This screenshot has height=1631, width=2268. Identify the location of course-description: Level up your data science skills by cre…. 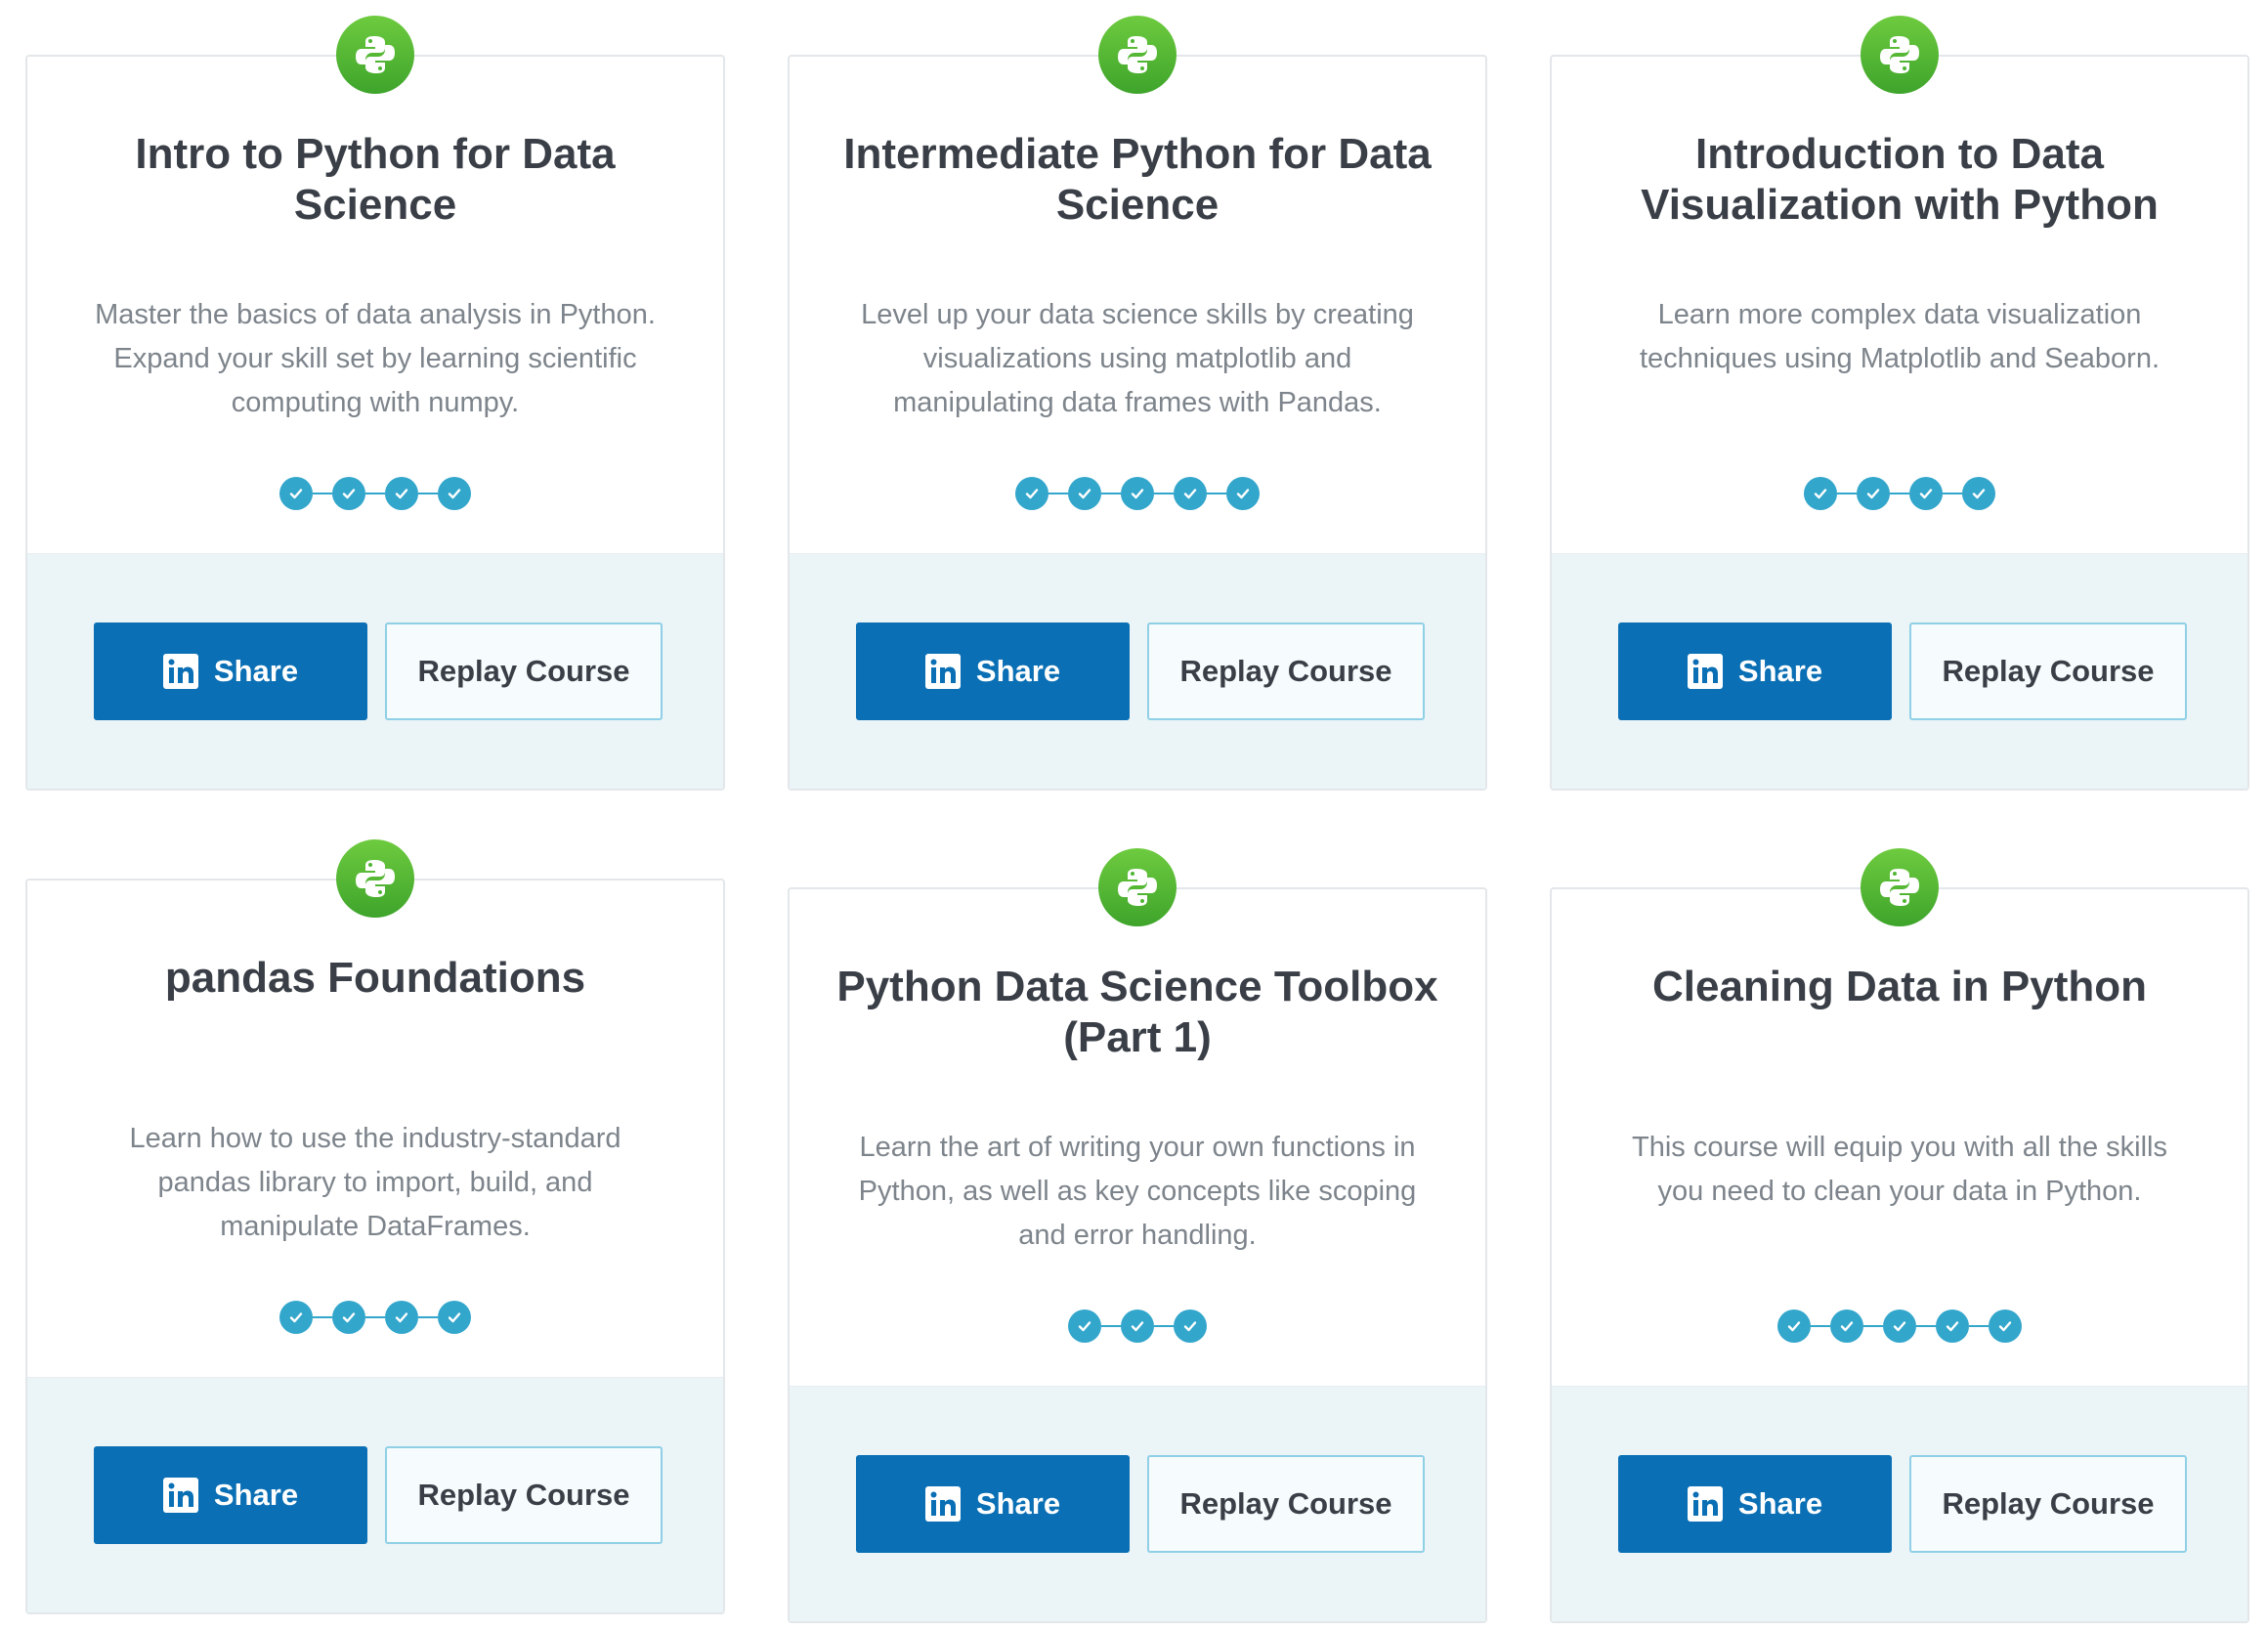
(1137, 358).